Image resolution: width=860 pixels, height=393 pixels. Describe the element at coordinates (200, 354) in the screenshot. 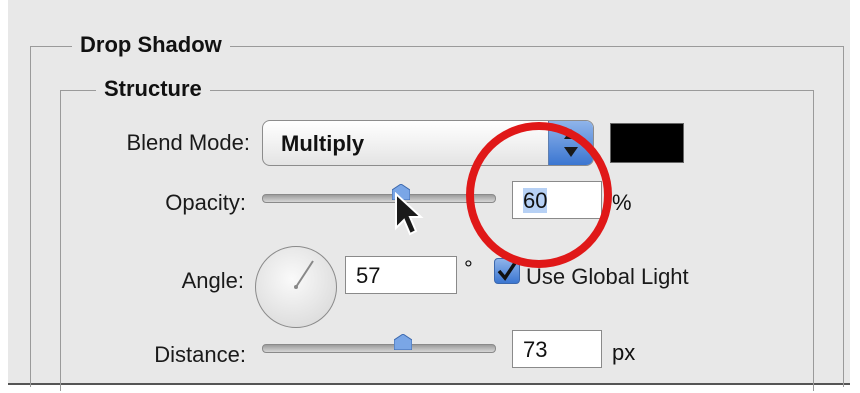

I see `distance-label: Distance:` at that location.